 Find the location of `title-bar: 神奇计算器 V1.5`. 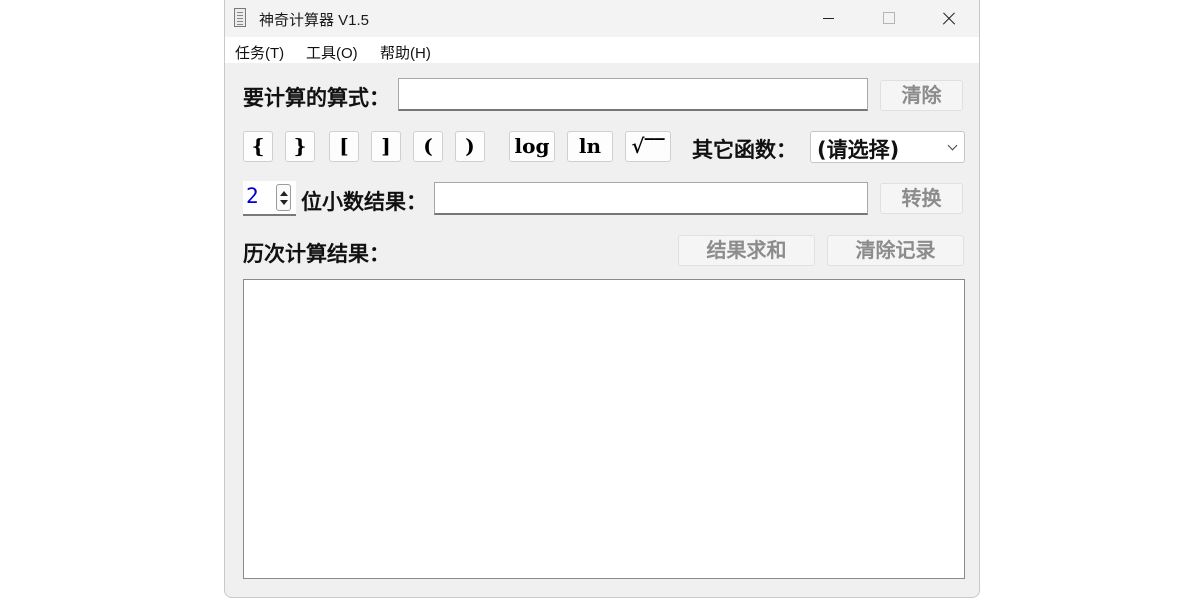

title-bar: 神奇计算器 V1.5 is located at coordinates (602, 18).